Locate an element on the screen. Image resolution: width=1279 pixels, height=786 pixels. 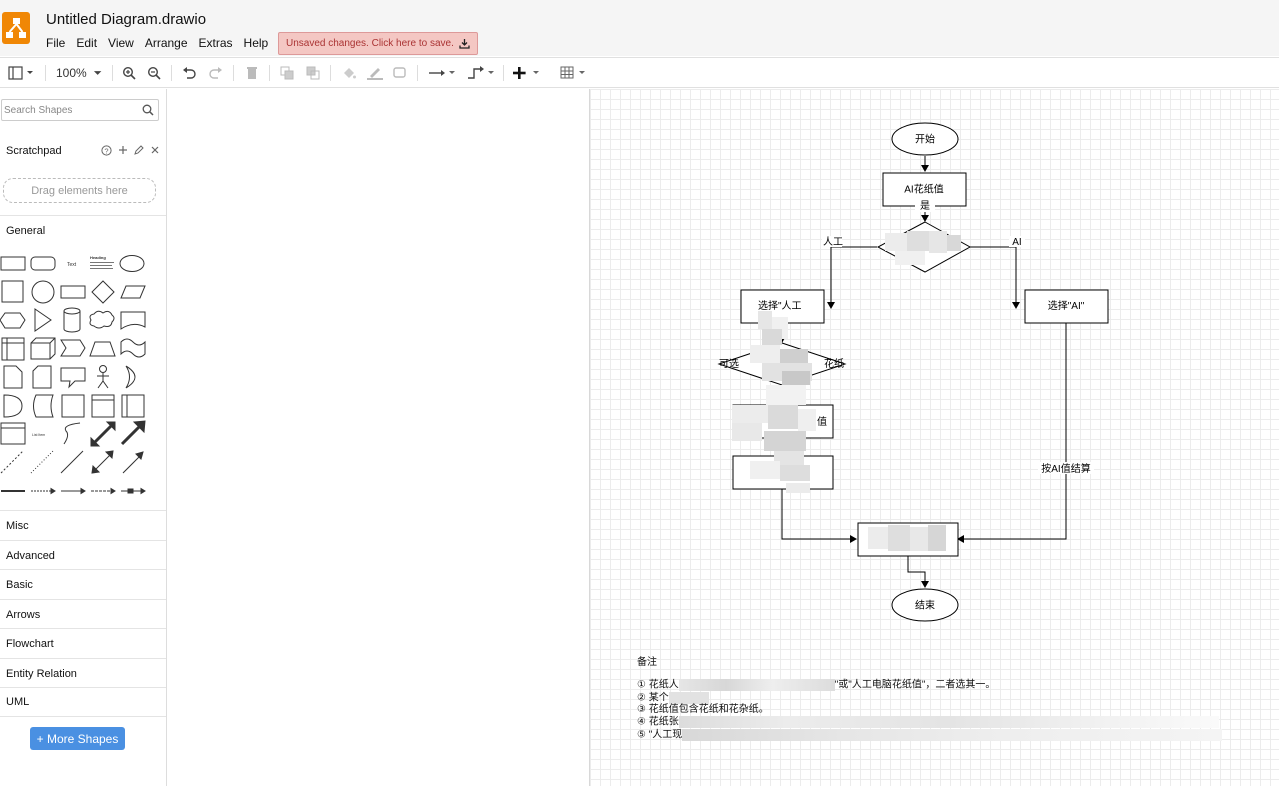
delete-button is located at coordinates (252, 73).